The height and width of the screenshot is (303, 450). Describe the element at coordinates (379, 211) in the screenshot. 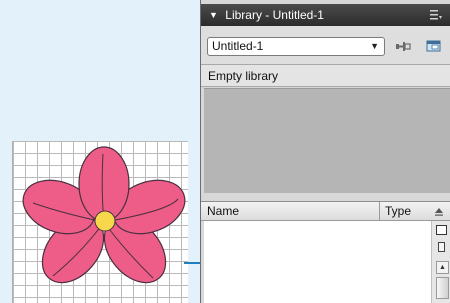

I see `column-divider` at that location.